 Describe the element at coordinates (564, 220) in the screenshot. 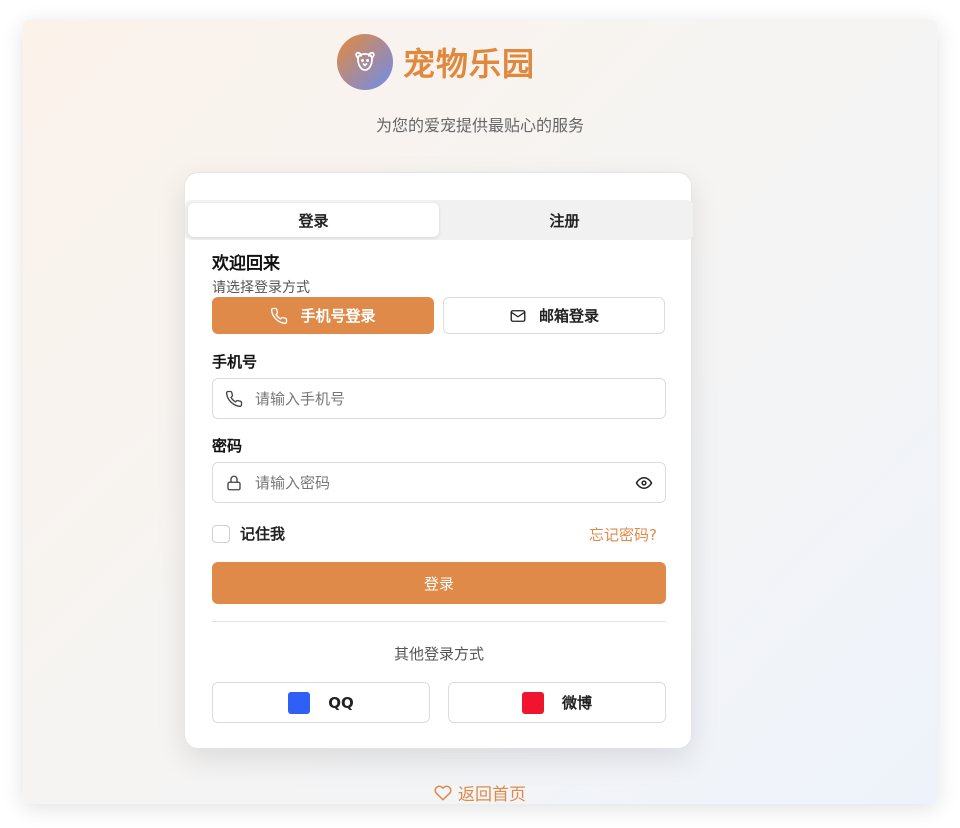

I see `tab-register: 注册` at that location.